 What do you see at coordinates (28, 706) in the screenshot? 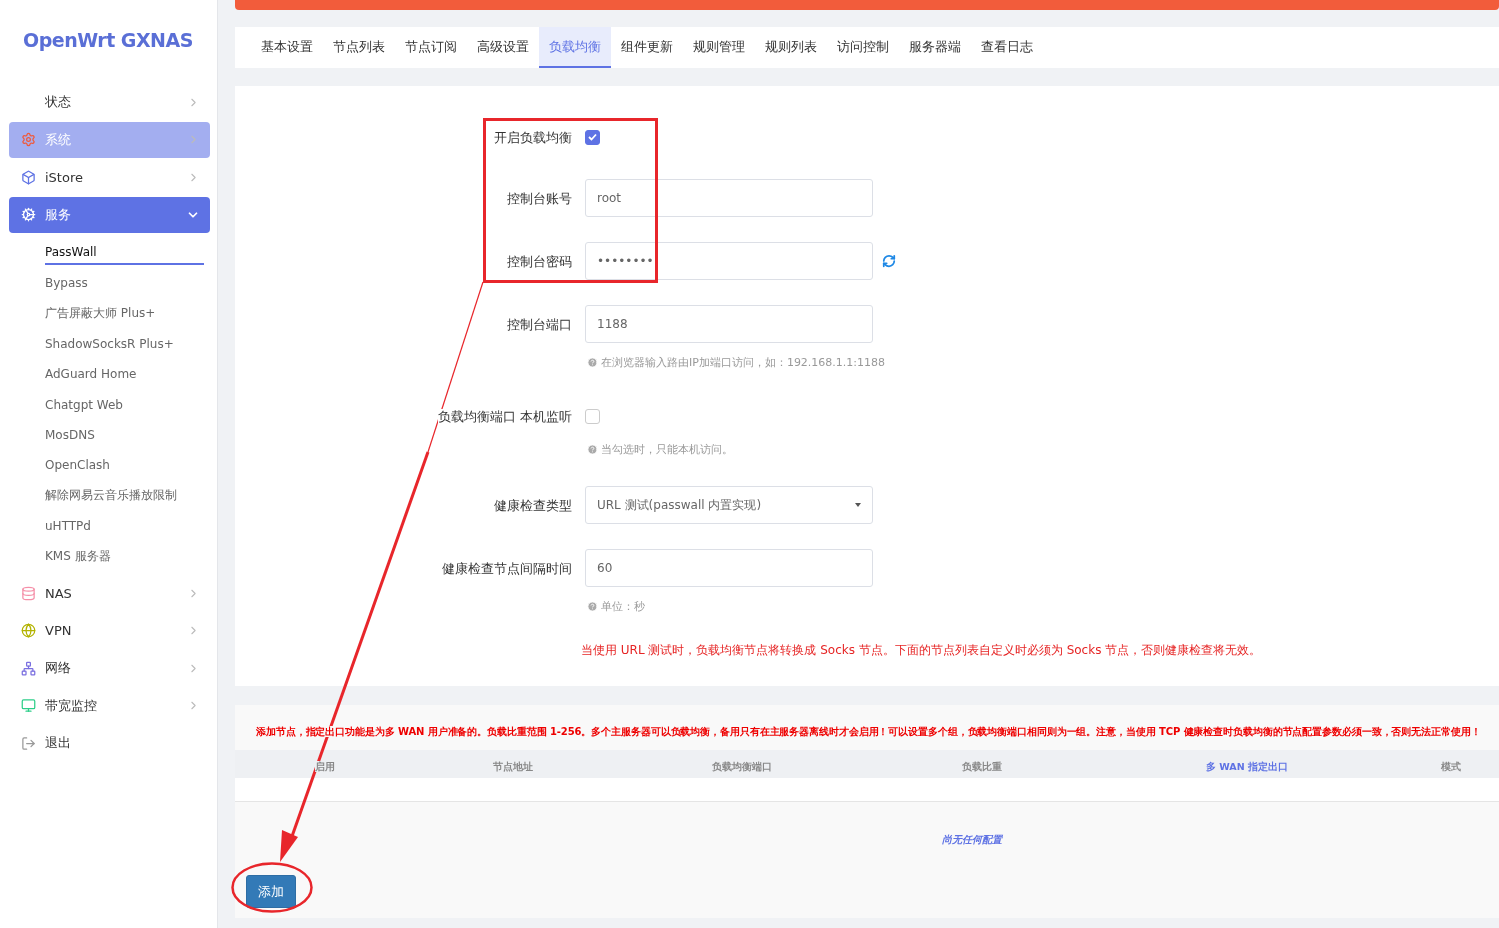
I see `monitor-icon` at bounding box center [28, 706].